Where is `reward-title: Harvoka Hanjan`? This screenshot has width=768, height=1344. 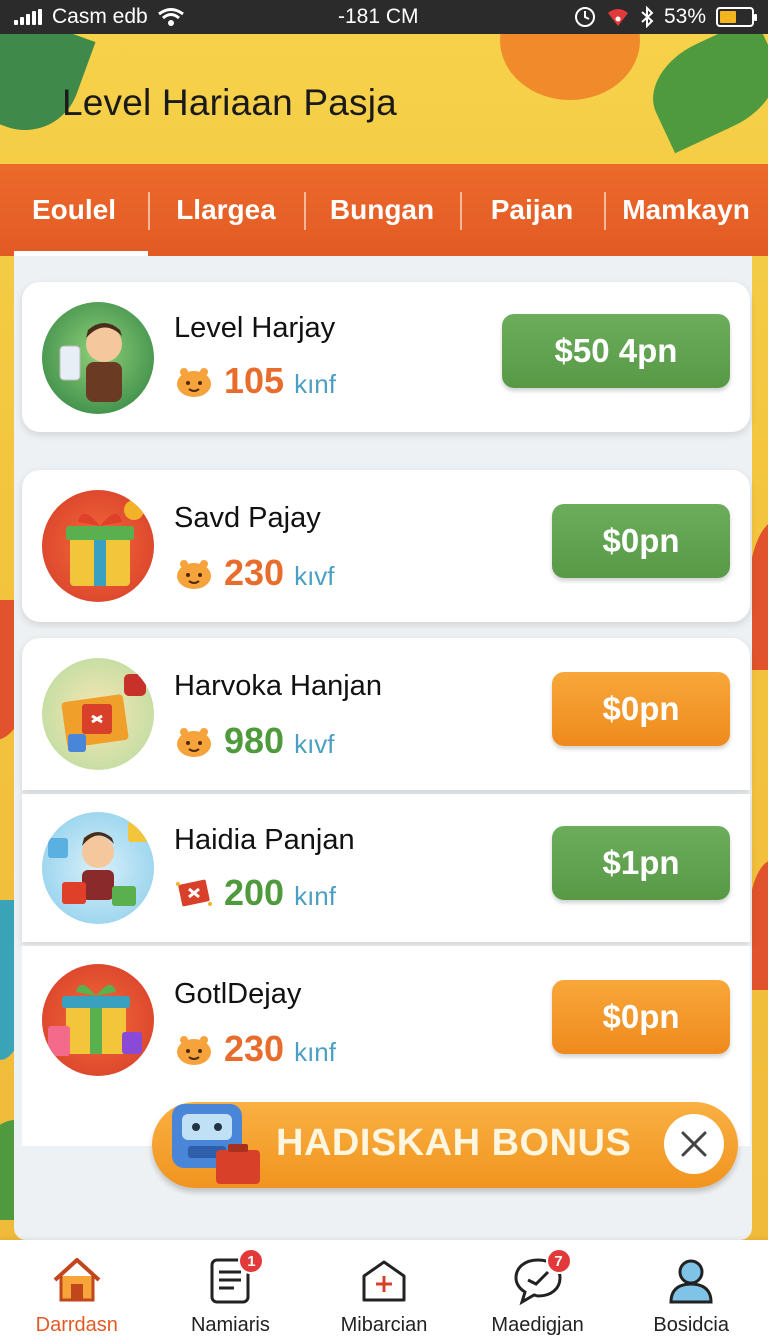 reward-title: Harvoka Hanjan is located at coordinates (278, 686).